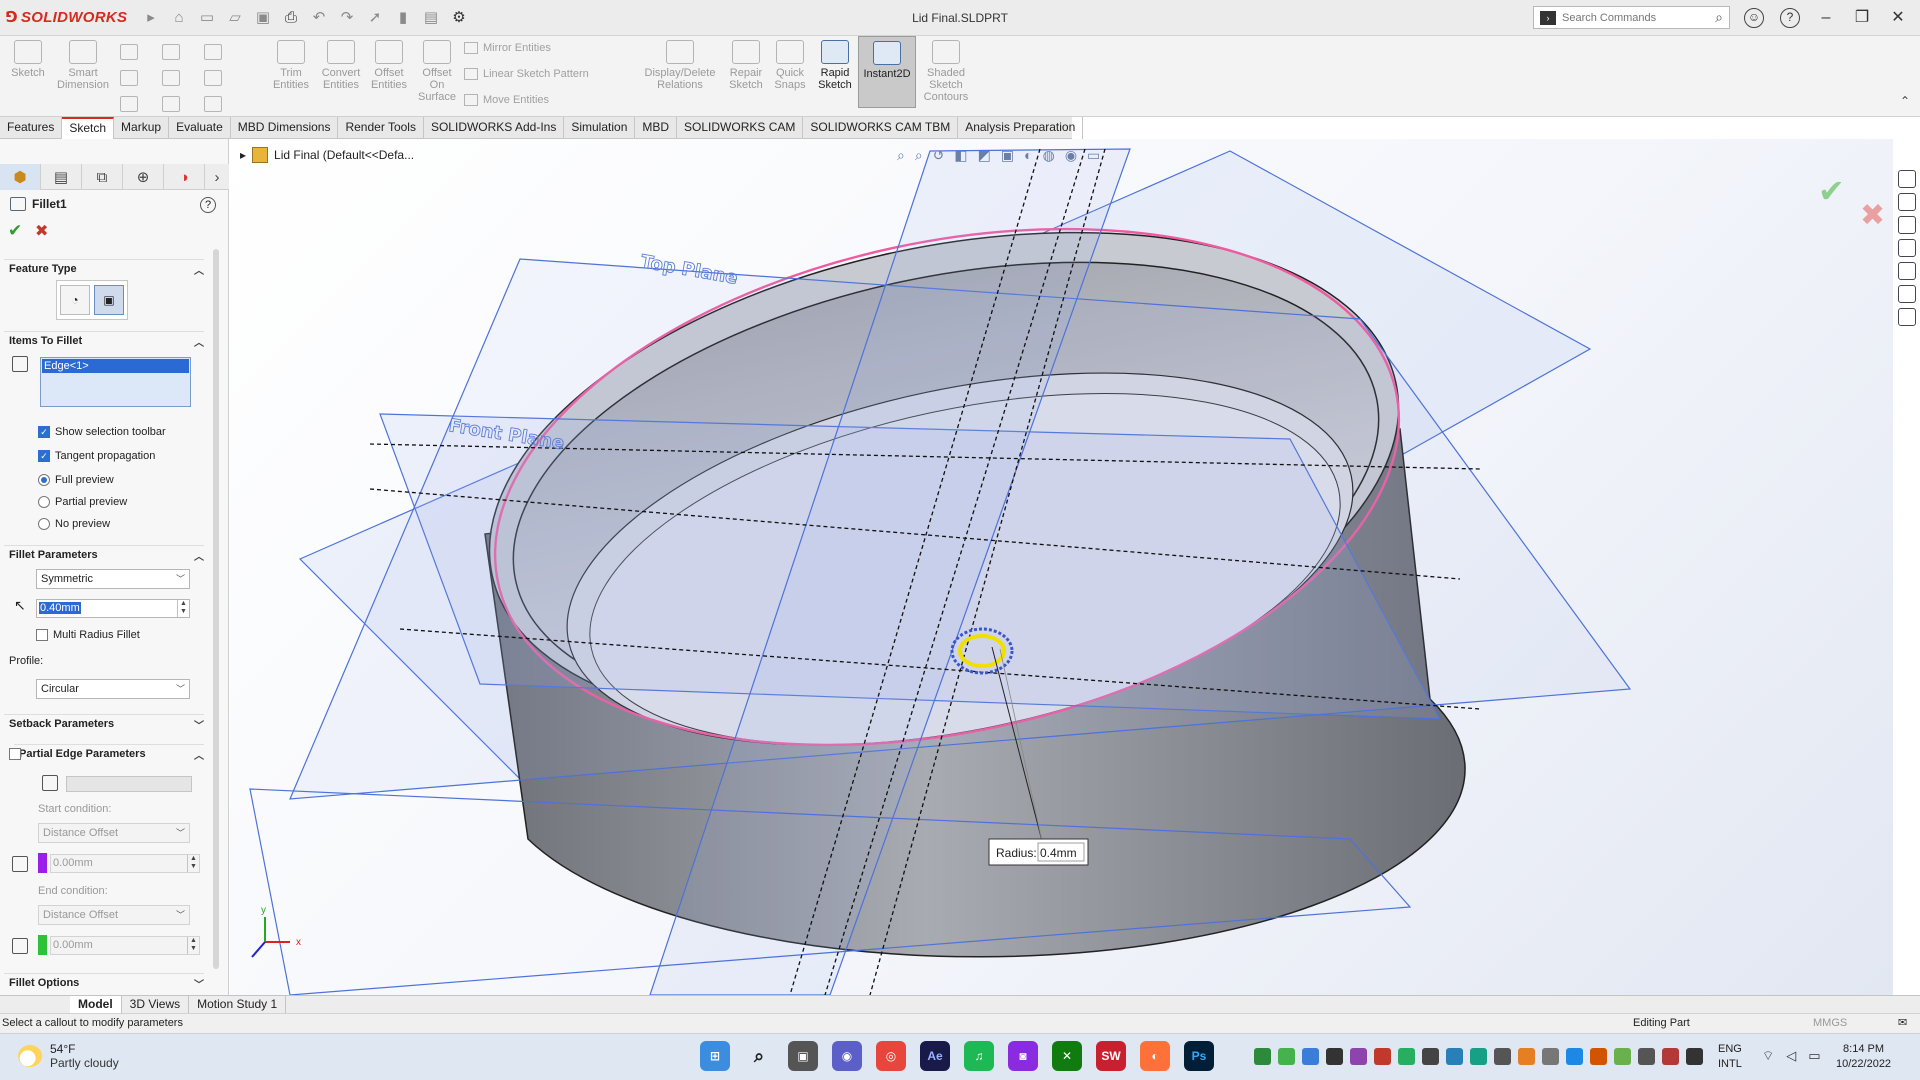 Image resolution: width=1920 pixels, height=1080 pixels. Describe the element at coordinates (75, 300) in the screenshot. I see `fillet-xpert-icon: ◔` at that location.